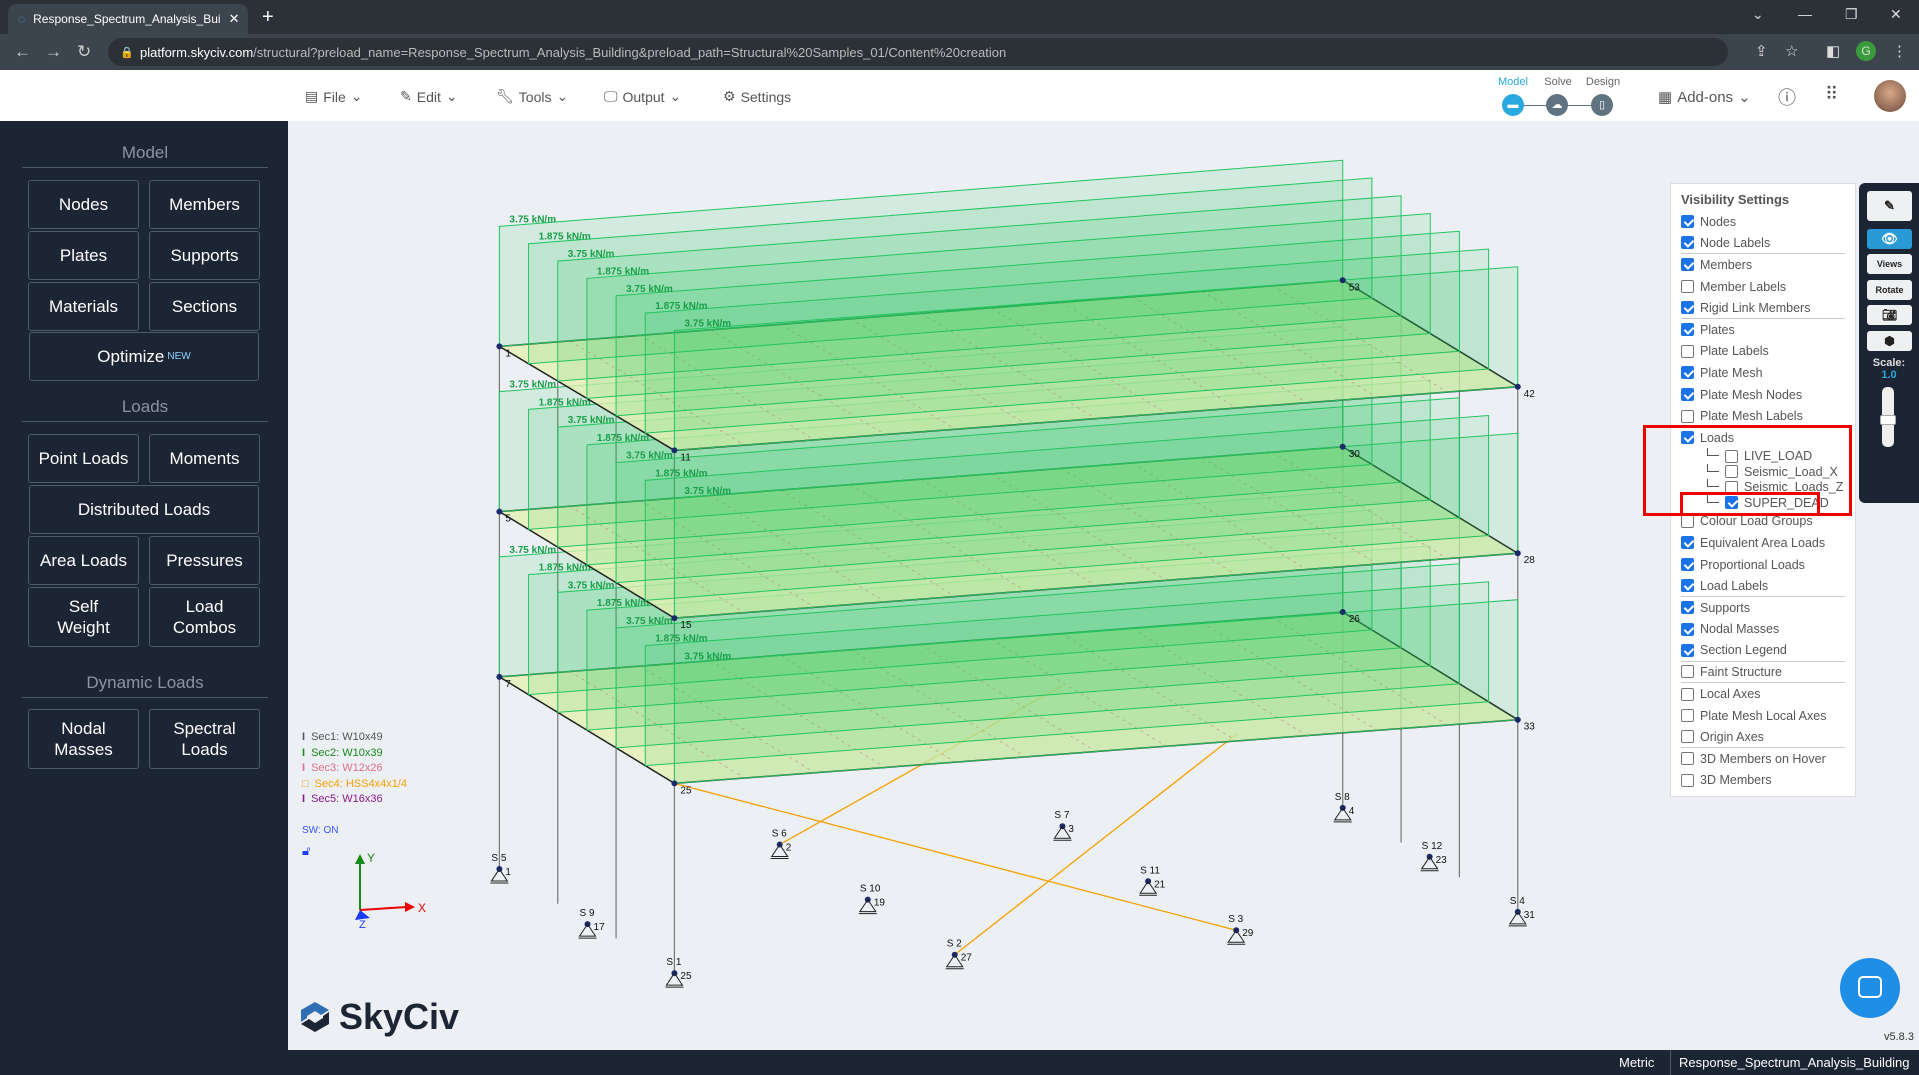  I want to click on forward-icon: →, so click(53, 52).